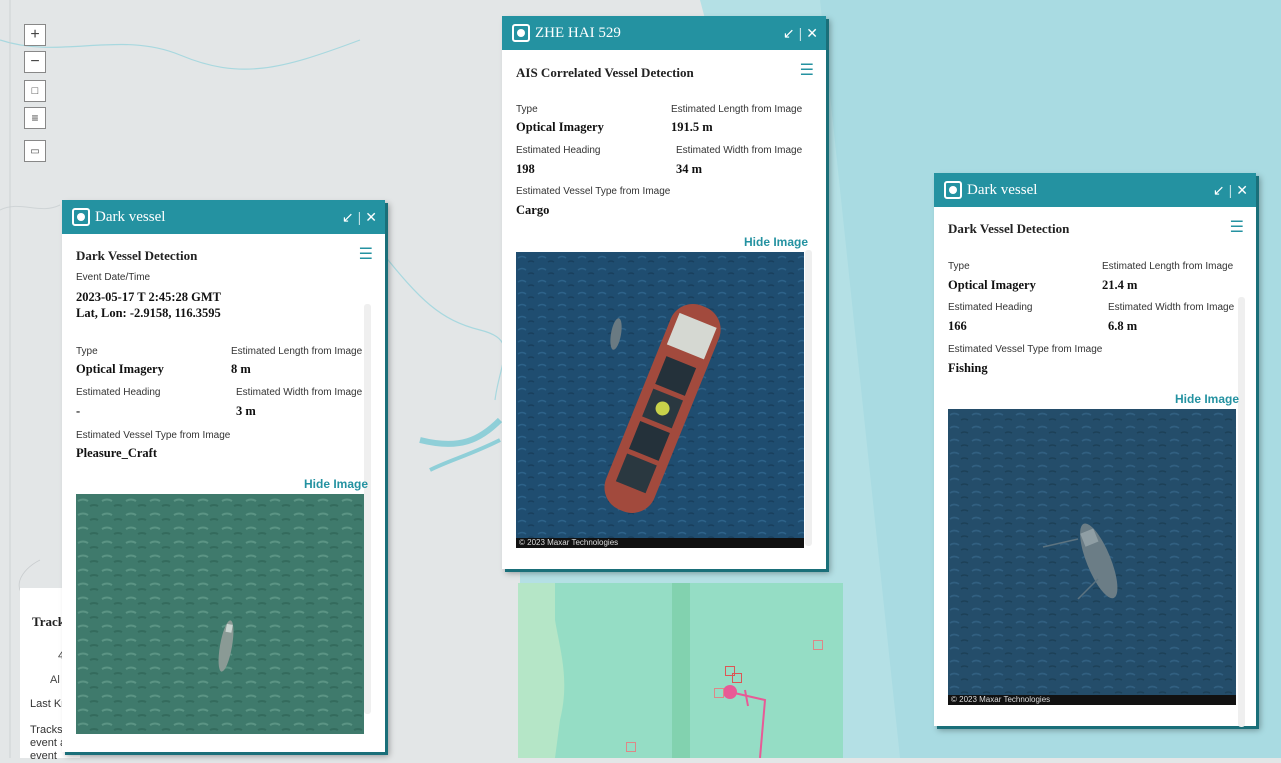 This screenshot has height=763, width=1281. Describe the element at coordinates (664, 33) in the screenshot. I see `popup-header: ZHE HAI 529 ↙ | ✕` at that location.